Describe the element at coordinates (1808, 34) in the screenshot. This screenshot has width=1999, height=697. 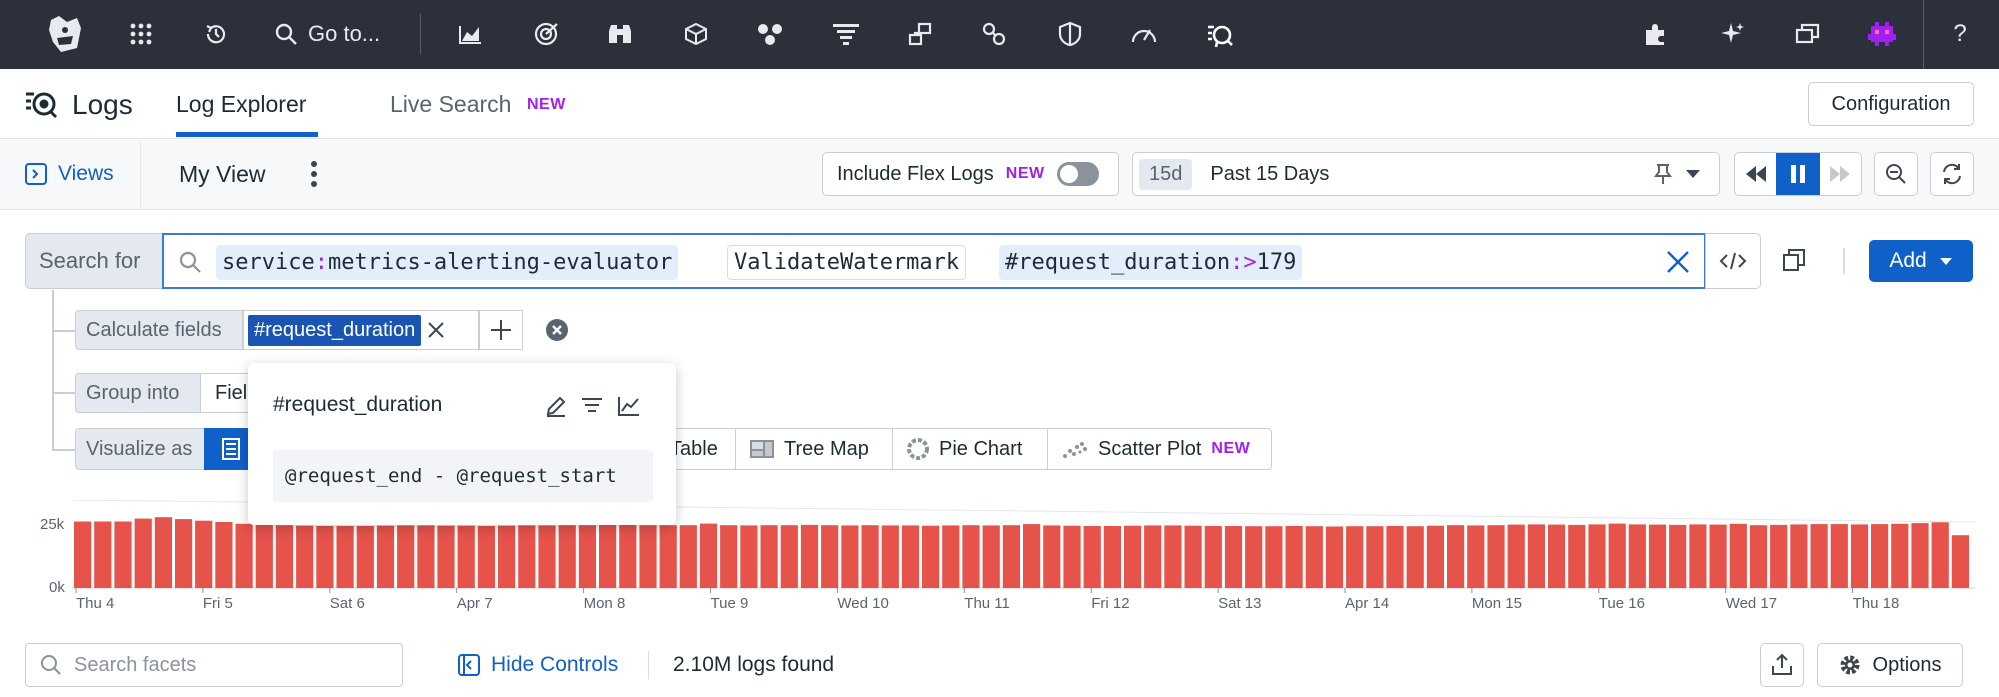
I see `windows-icon` at that location.